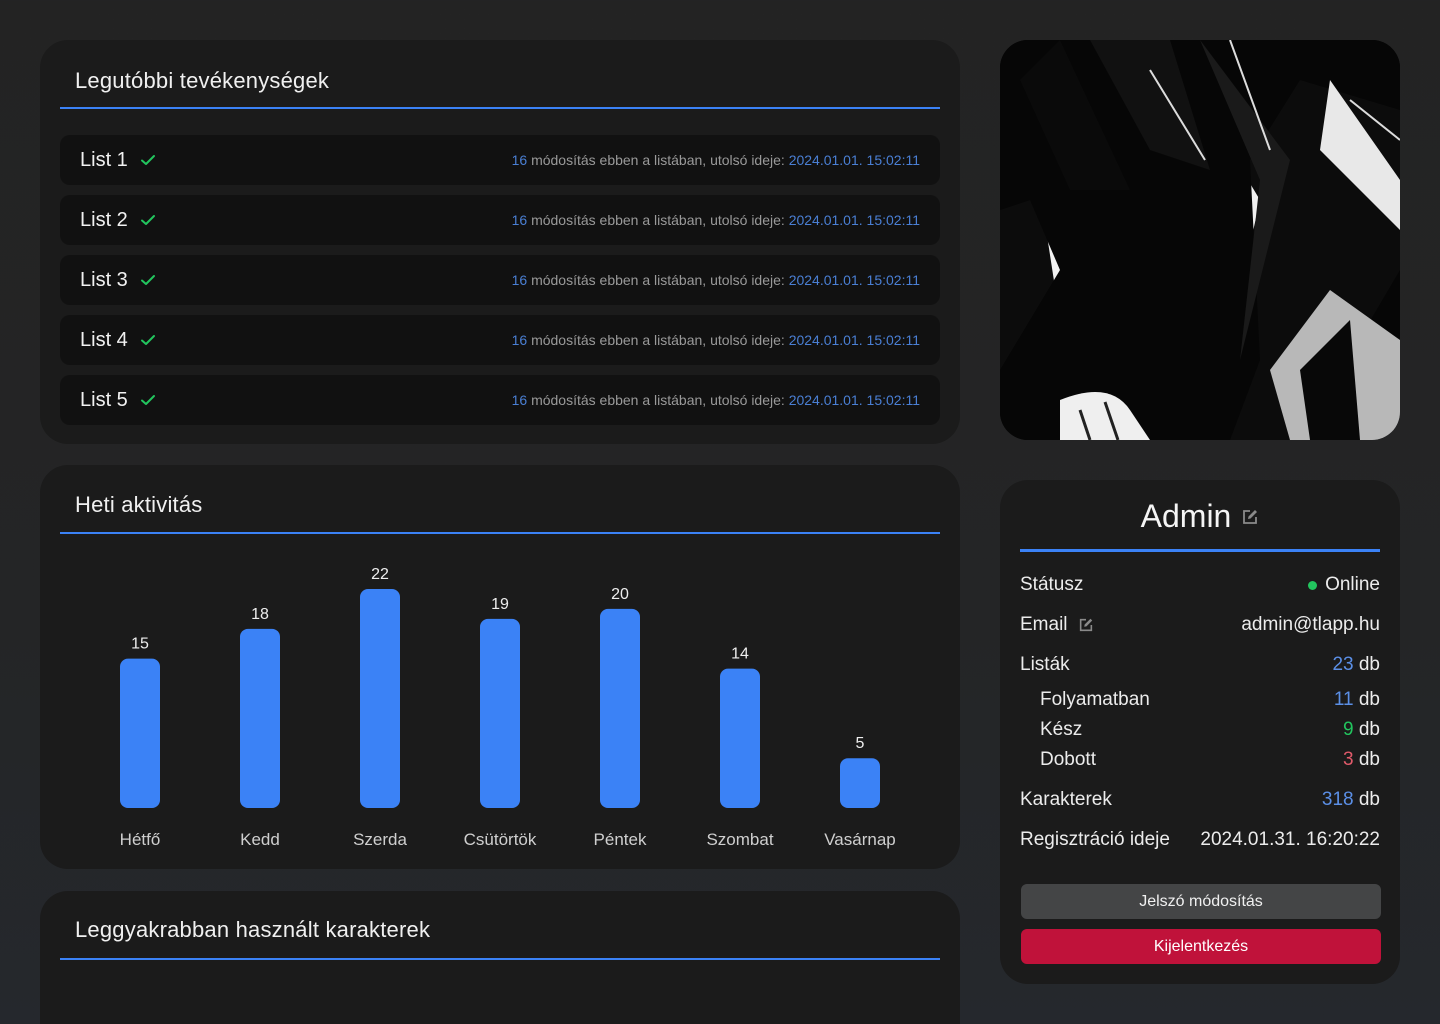  I want to click on tick-label: Szombat, so click(739, 839).